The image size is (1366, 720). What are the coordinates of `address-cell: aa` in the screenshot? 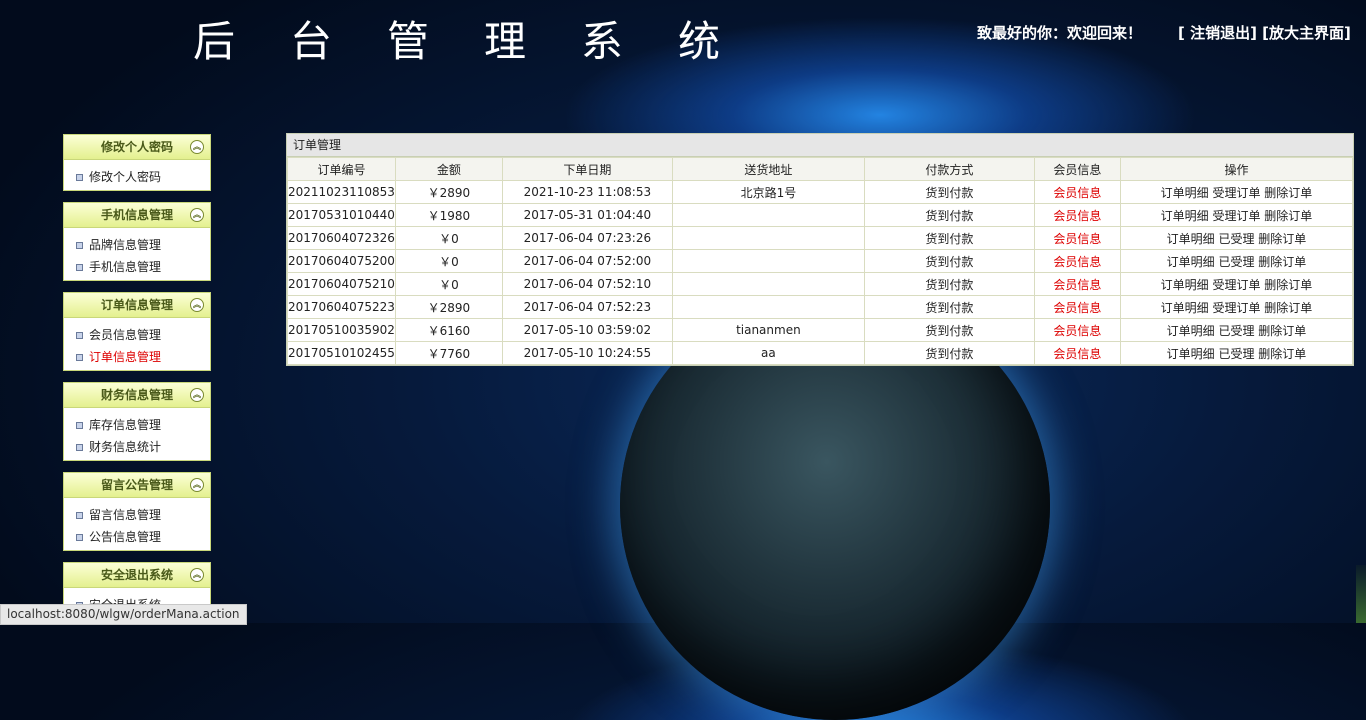 It's located at (768, 353).